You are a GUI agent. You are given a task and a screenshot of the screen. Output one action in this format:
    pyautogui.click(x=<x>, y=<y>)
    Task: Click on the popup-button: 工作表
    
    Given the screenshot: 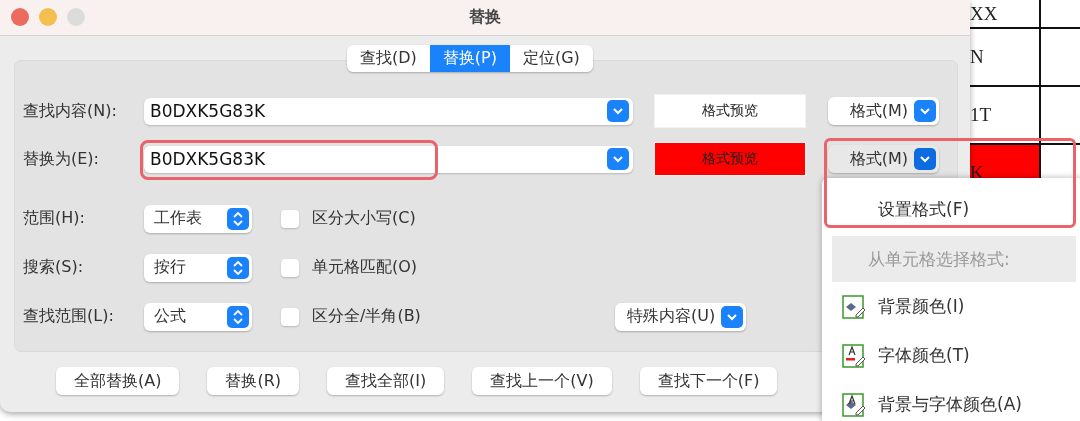 What is the action you would take?
    pyautogui.click(x=198, y=218)
    